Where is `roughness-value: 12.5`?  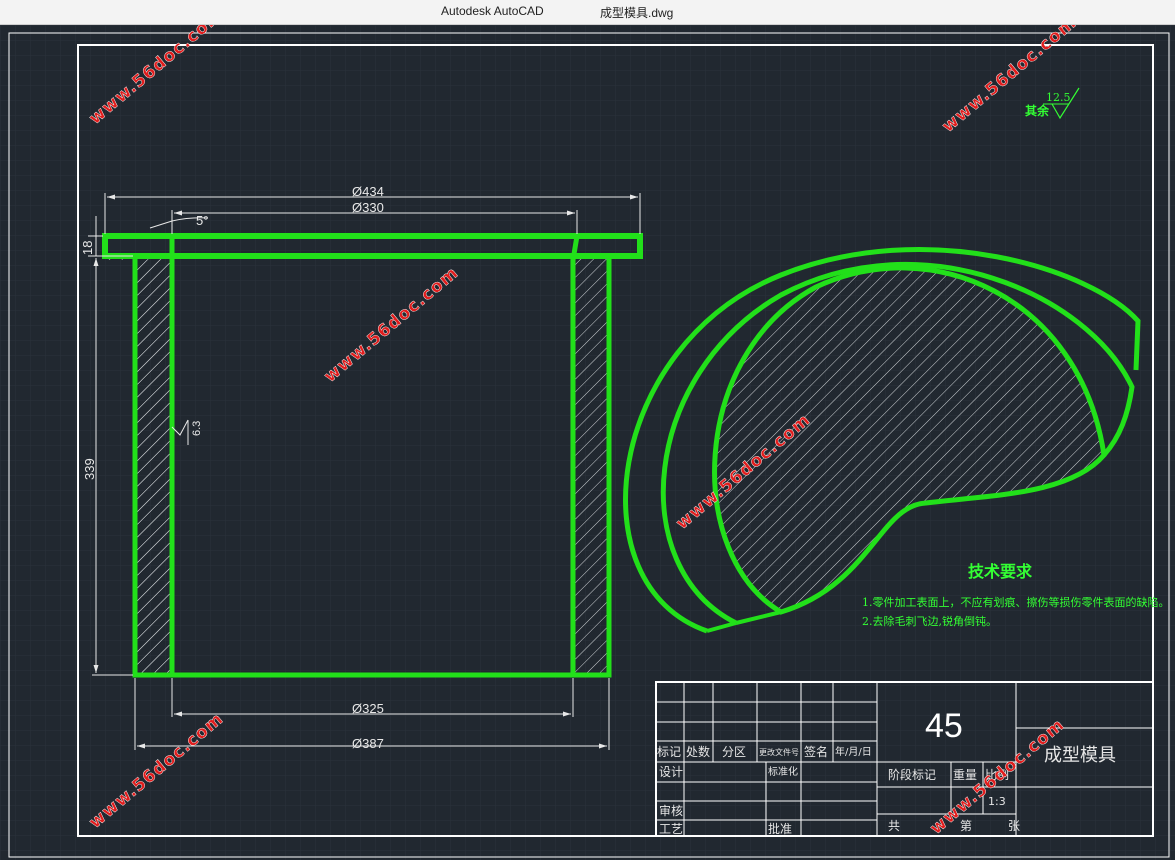
roughness-value: 12.5 is located at coordinates (1058, 97).